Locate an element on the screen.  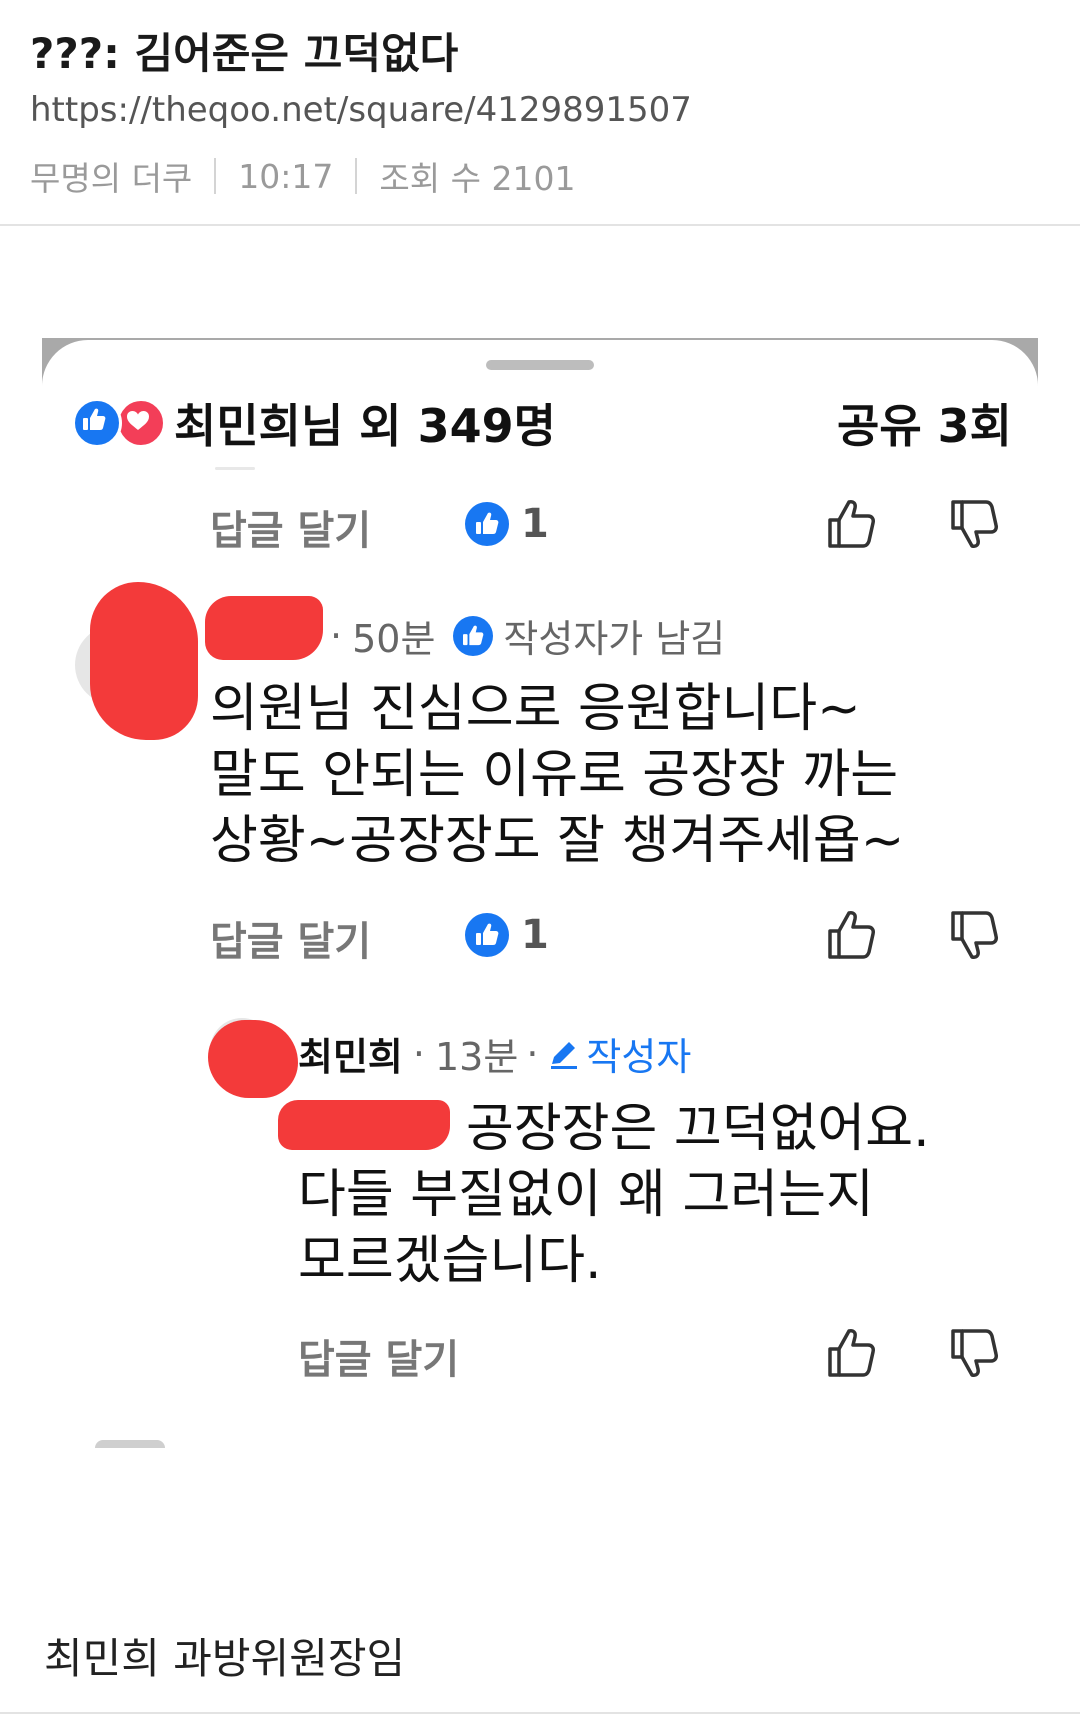
reaction-bar: 최민희님 외 349명 공유 3회 is located at coordinates (542, 422).